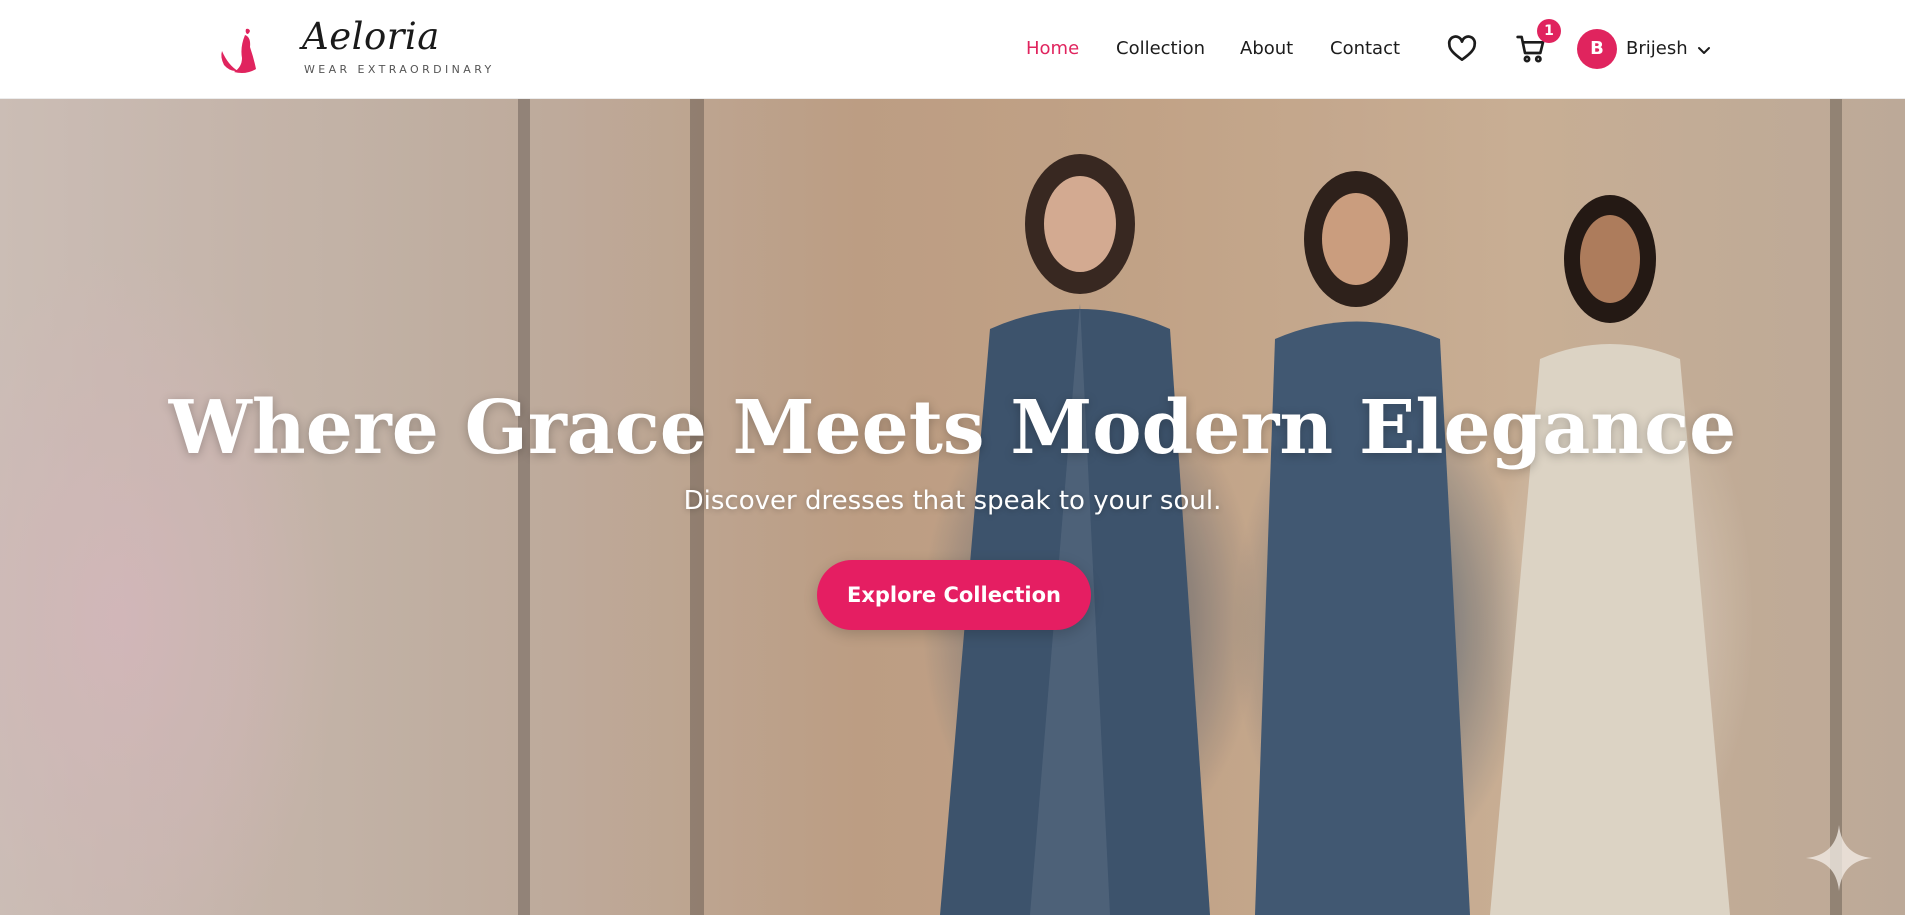 This screenshot has width=1905, height=915. Describe the element at coordinates (1365, 49) in the screenshot. I see `nav-link-contact: Contact` at that location.